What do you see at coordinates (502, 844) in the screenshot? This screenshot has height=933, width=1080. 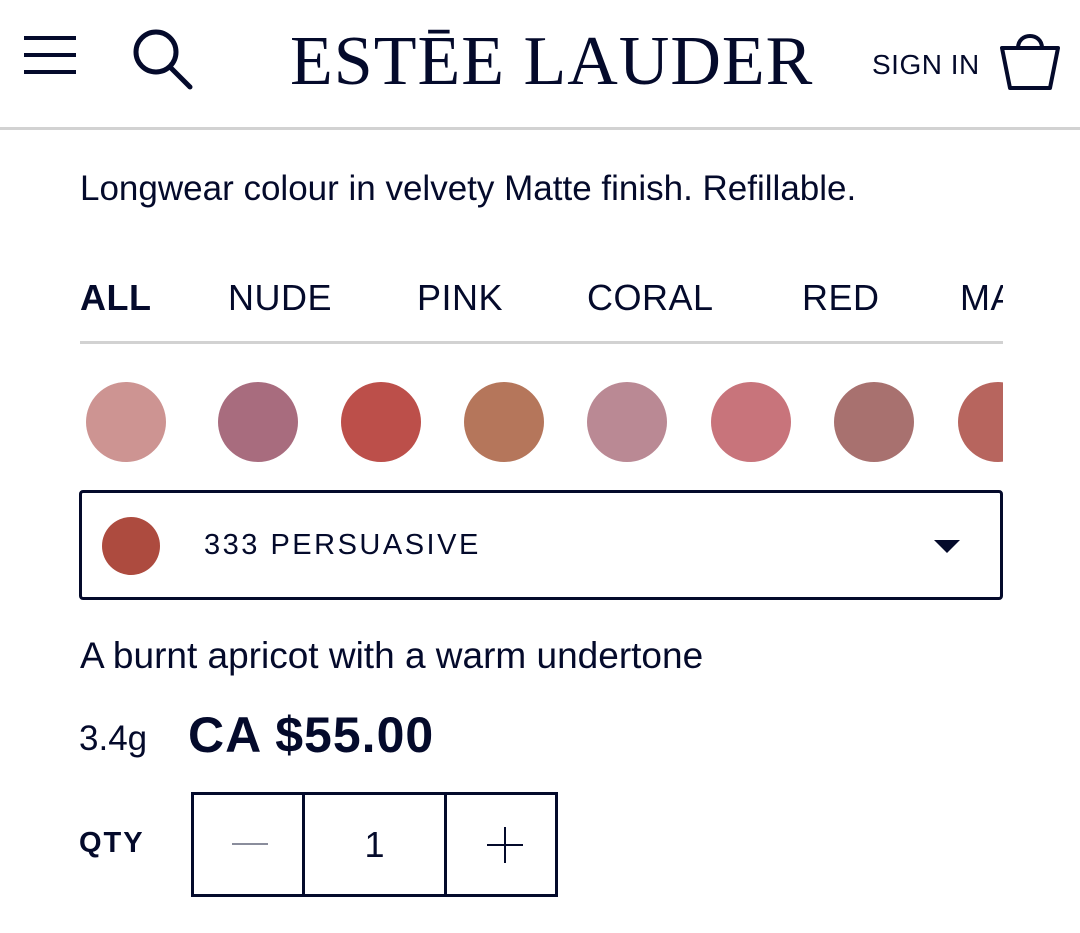 I see `increase-qty-button` at bounding box center [502, 844].